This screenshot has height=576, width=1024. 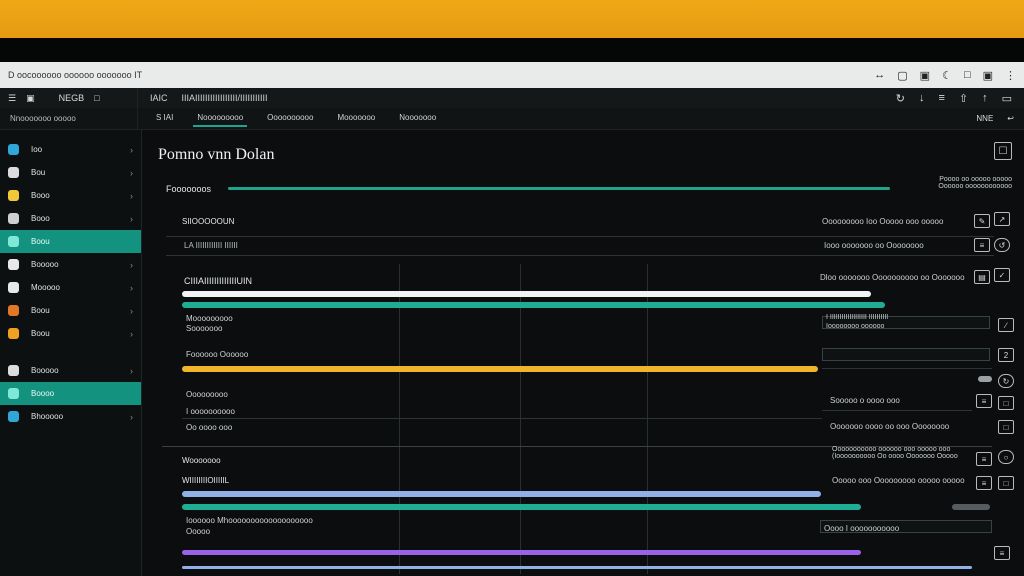 What do you see at coordinates (201, 460) in the screenshot?
I see `section-label-2: Wooooooo` at bounding box center [201, 460].